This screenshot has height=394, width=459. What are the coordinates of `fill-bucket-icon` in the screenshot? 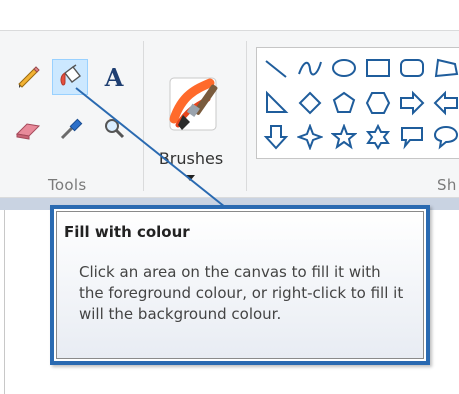 It's located at (70, 75).